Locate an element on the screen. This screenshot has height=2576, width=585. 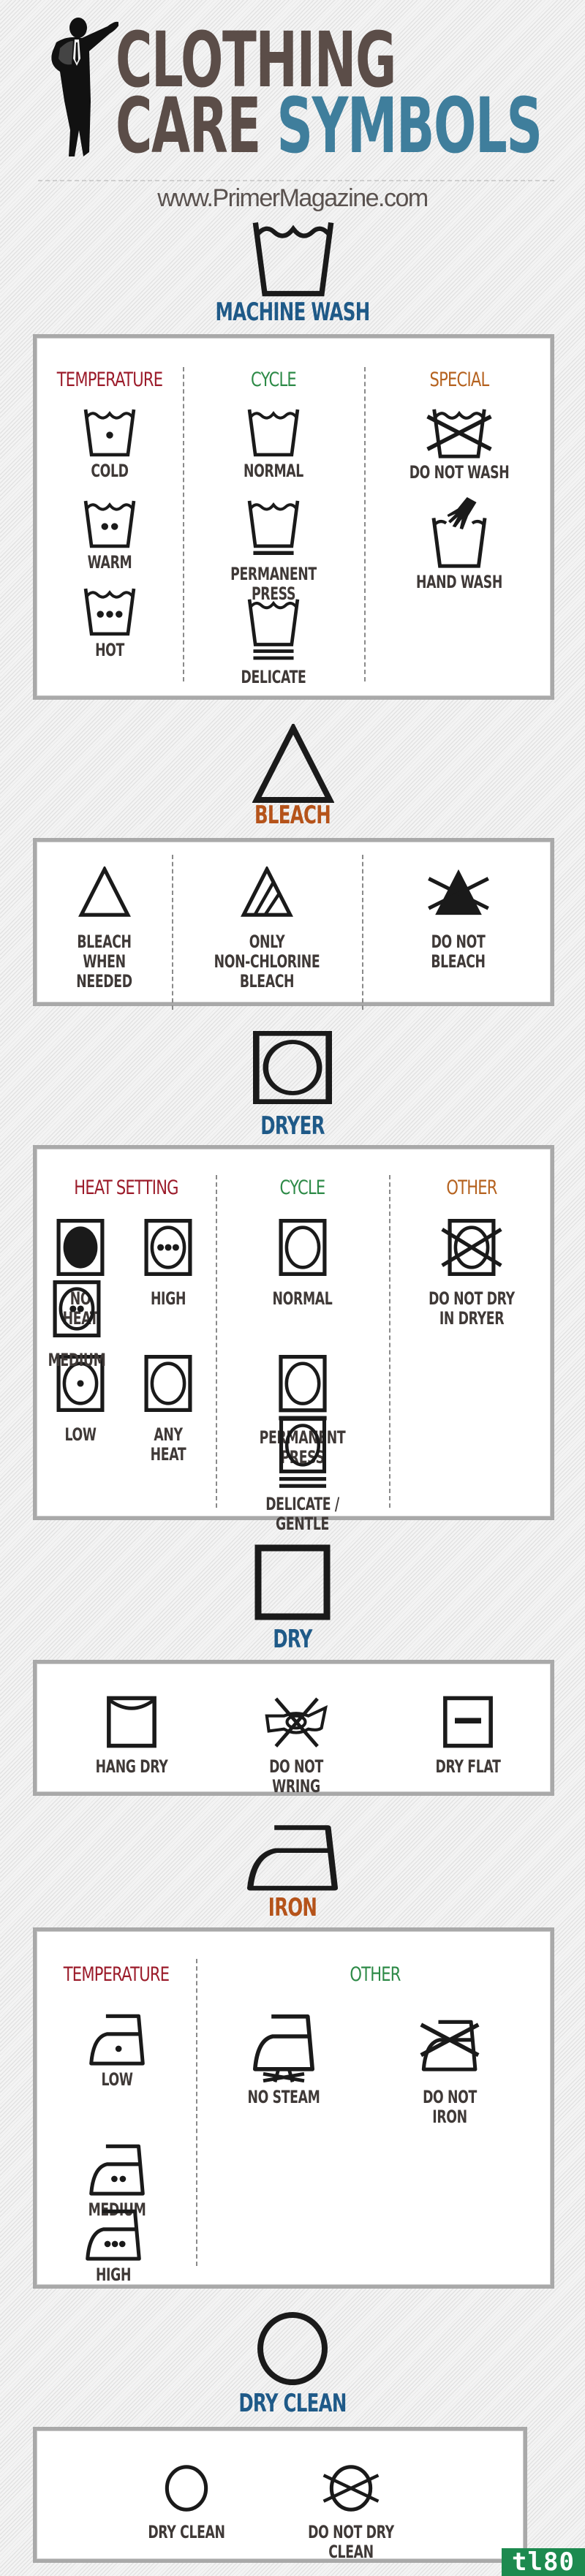
dry-clean-panel: DRY CLEAN DO NOT DRY CLEAN is located at coordinates (280, 2495).